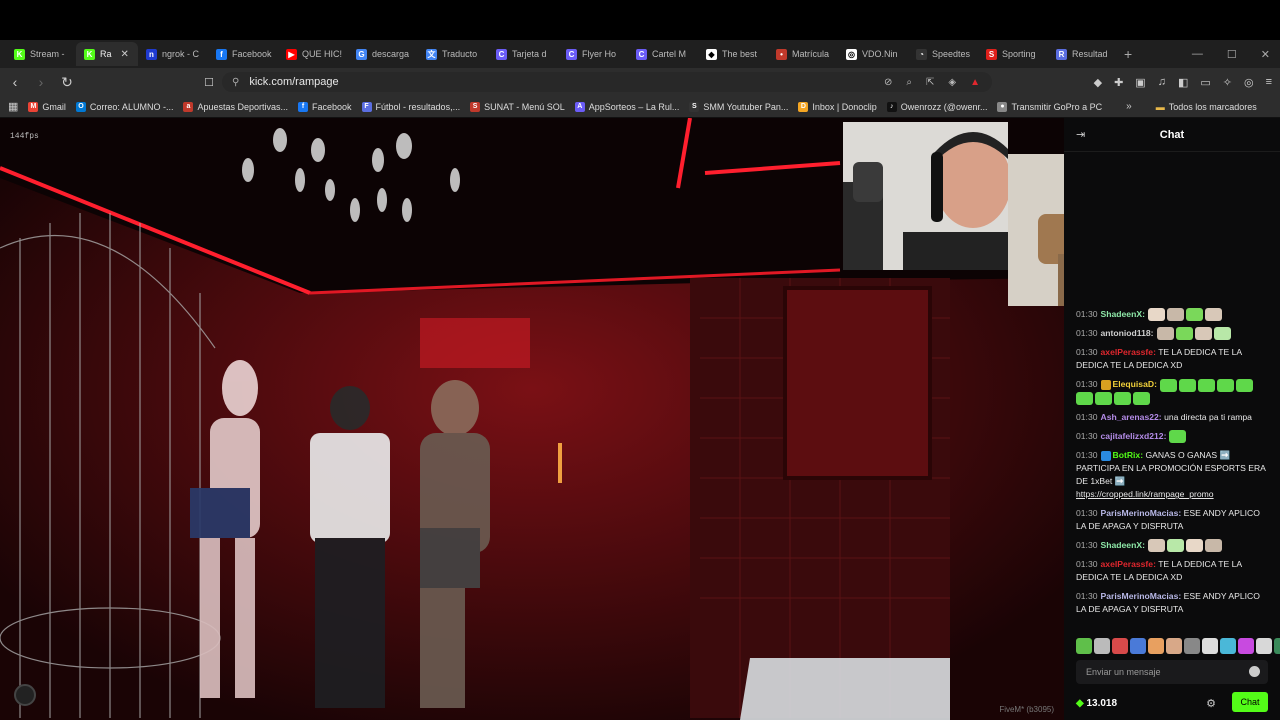  What do you see at coordinates (1129, 106) in the screenshot?
I see `more-bookmarks-icon: »` at bounding box center [1129, 106].